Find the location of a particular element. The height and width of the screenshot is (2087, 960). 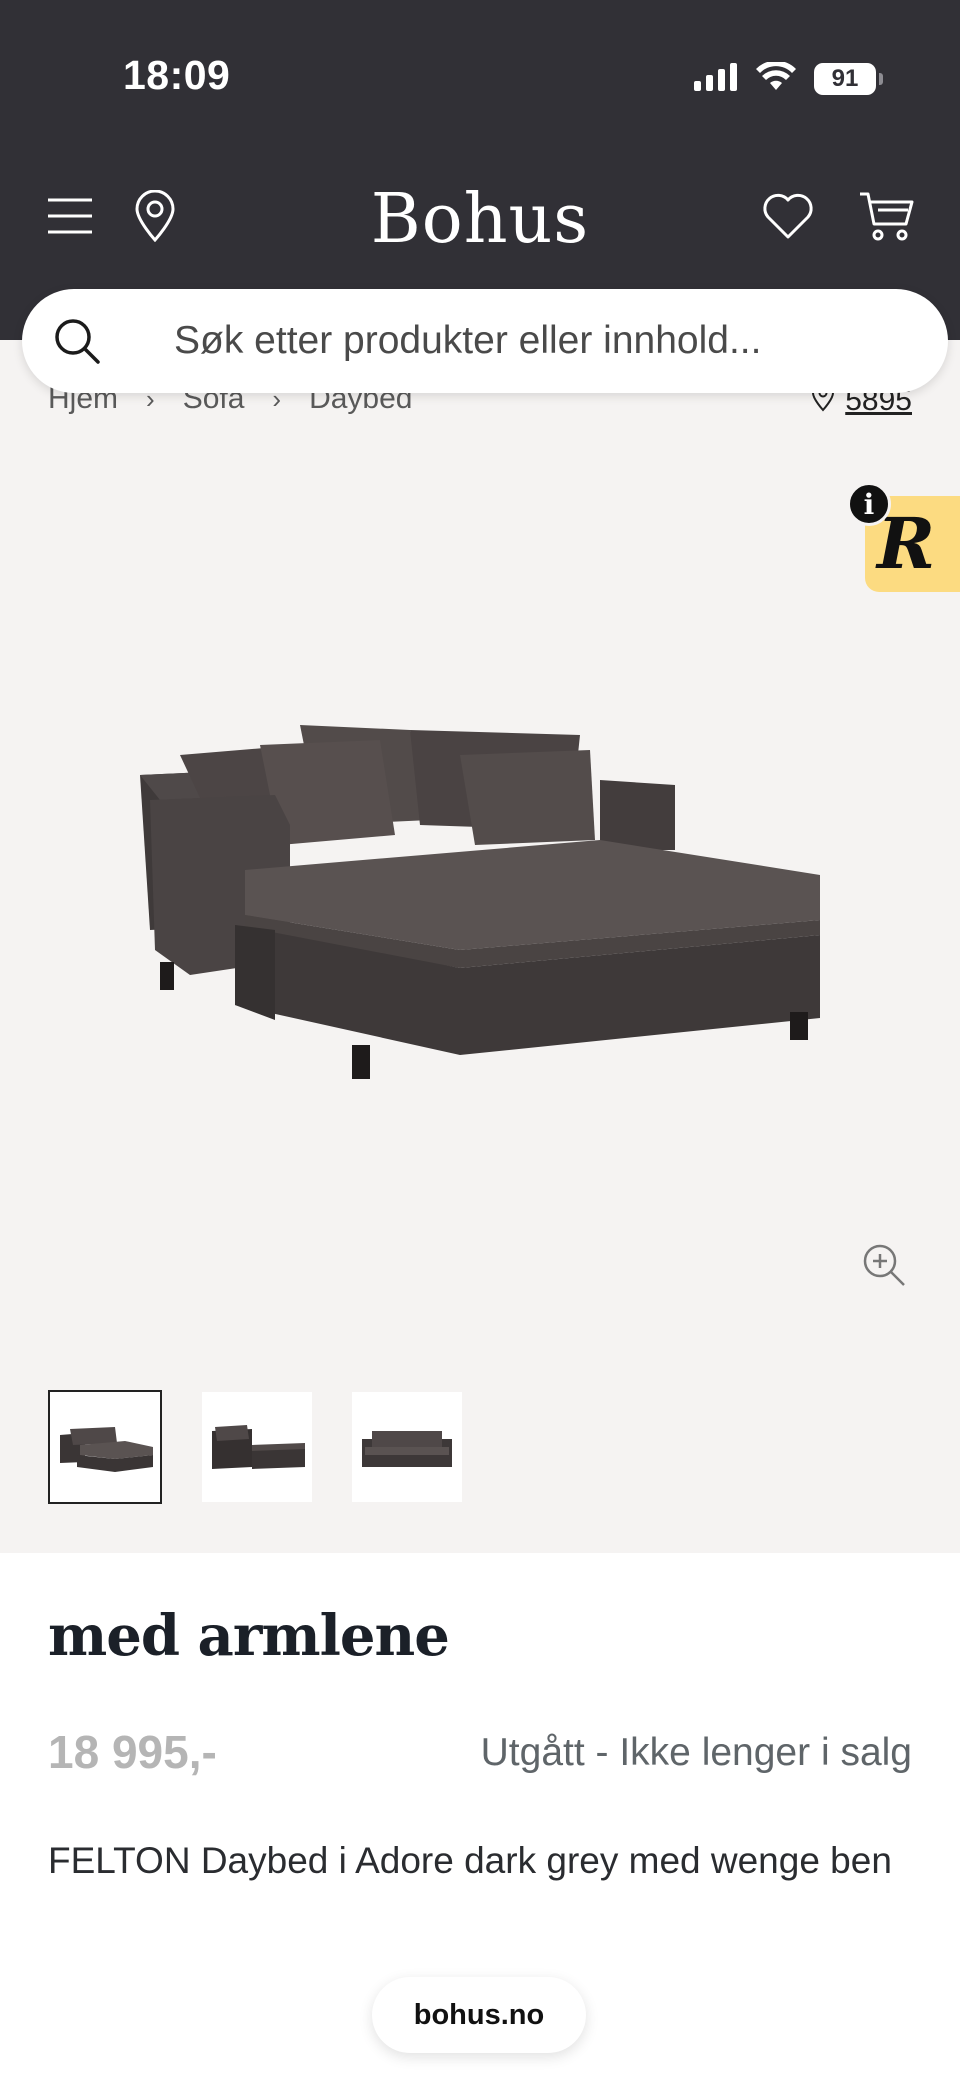

heart-icon is located at coordinates (788, 216).